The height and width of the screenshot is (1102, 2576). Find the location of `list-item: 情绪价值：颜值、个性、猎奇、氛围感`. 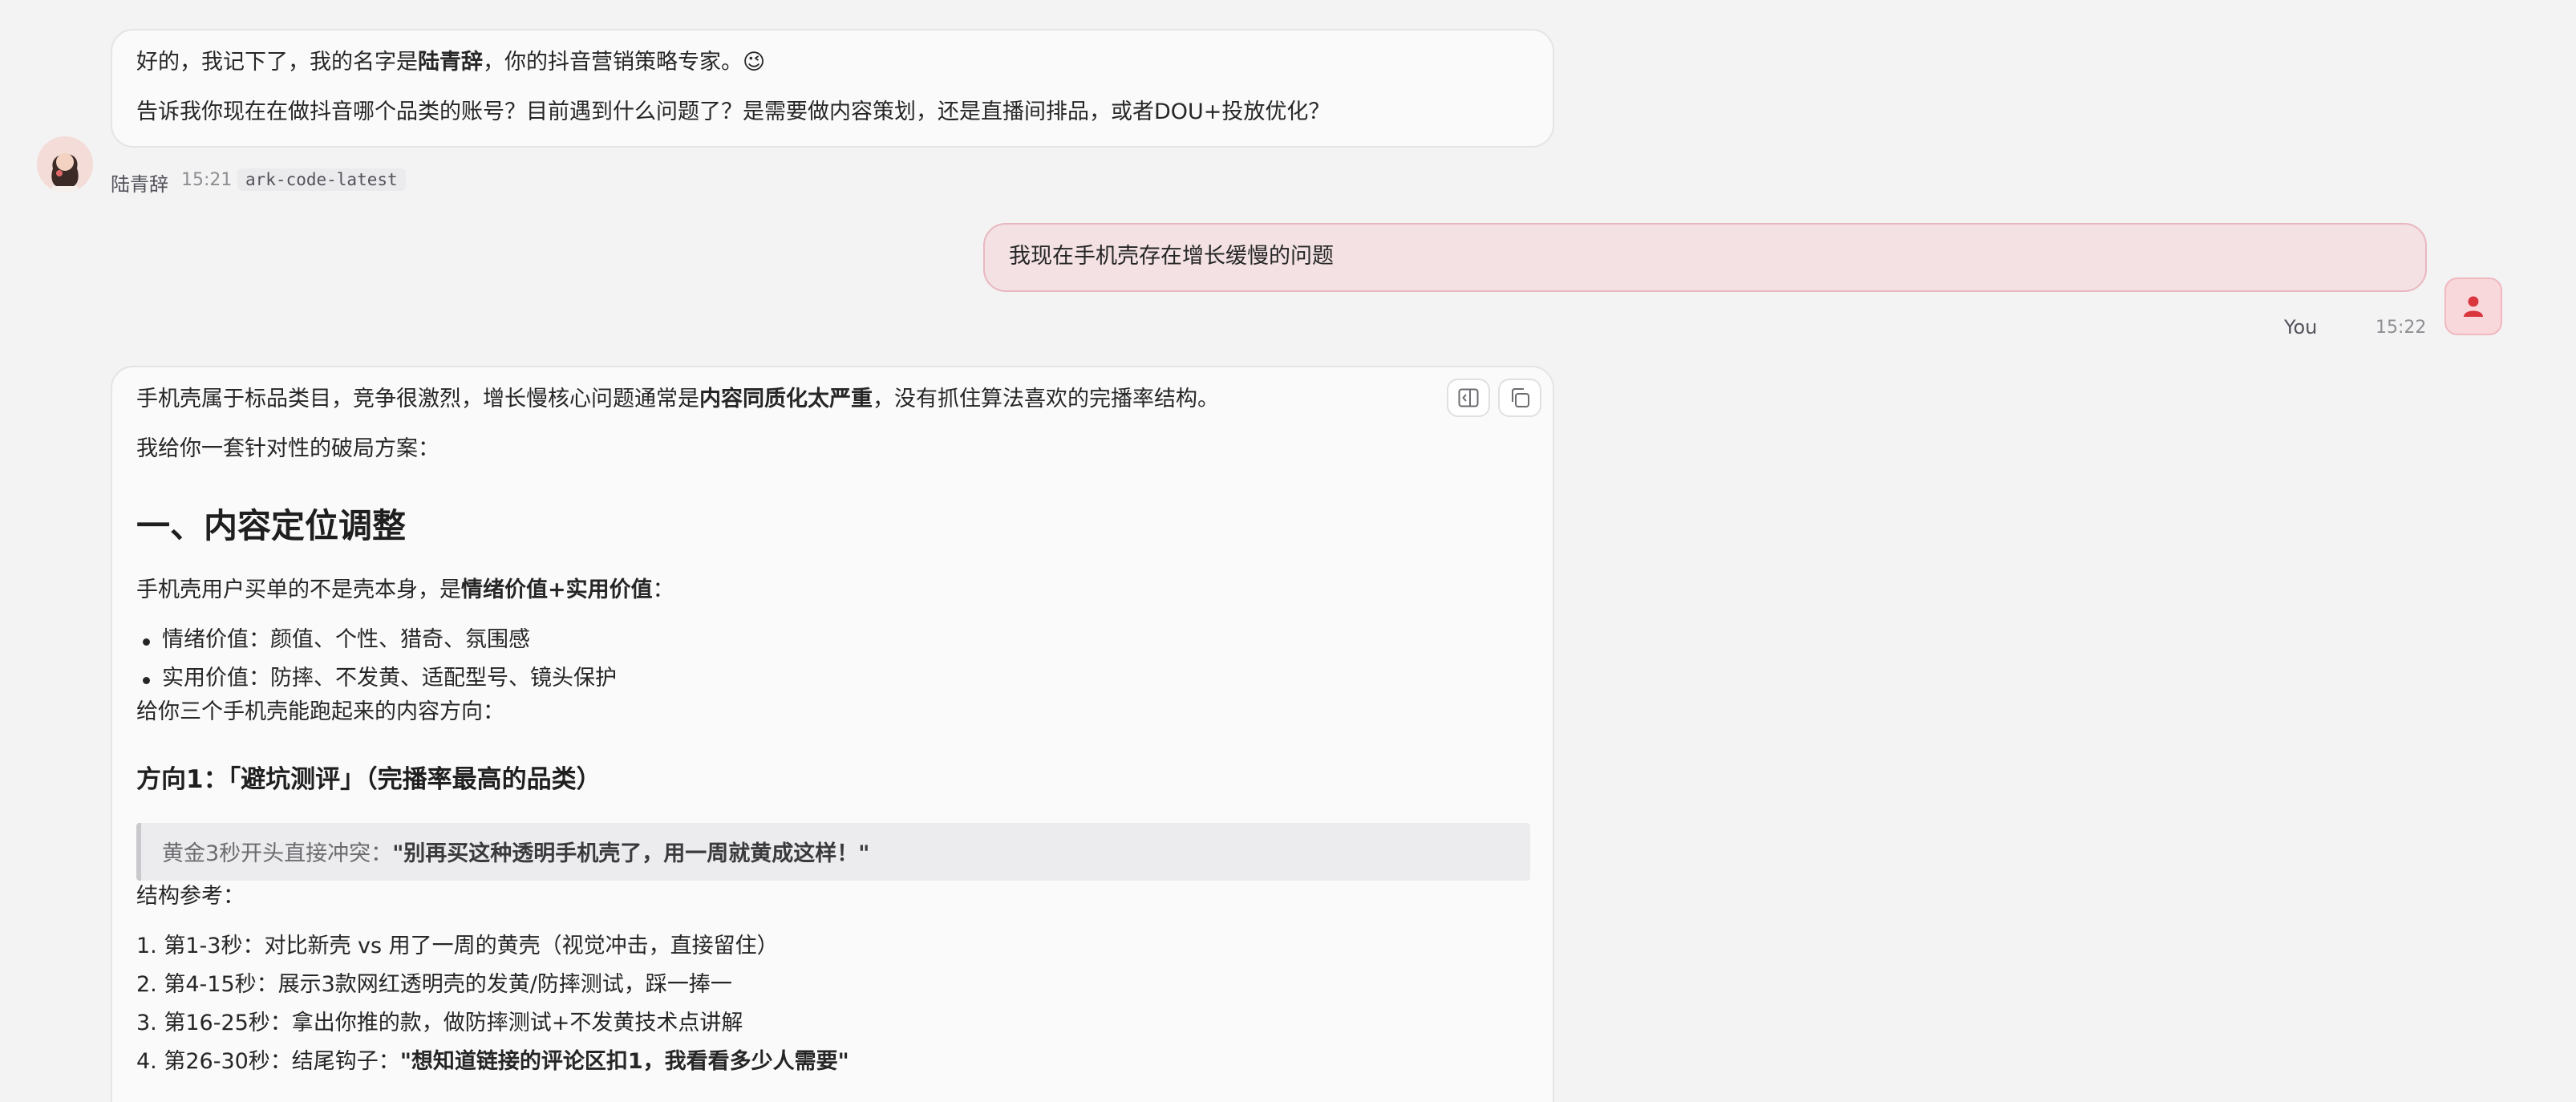

list-item: 情绪价值：颜值、个性、猎奇、氛围感 is located at coordinates (346, 639).